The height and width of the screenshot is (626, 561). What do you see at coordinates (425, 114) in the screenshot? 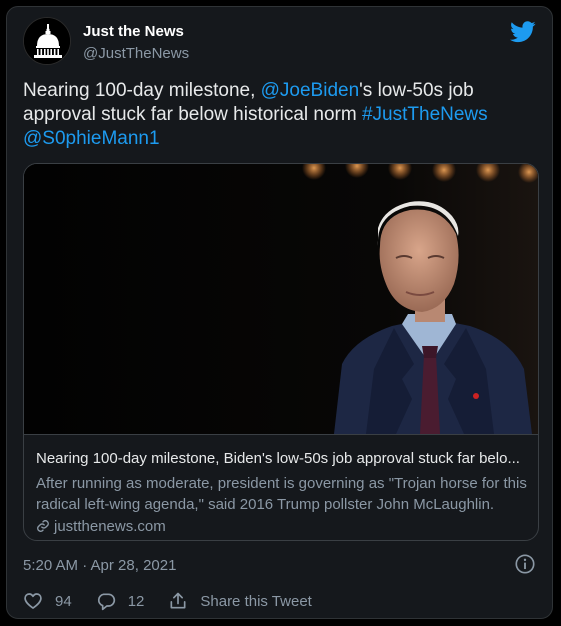
I see `hashtag-link: #JustTheNews` at bounding box center [425, 114].